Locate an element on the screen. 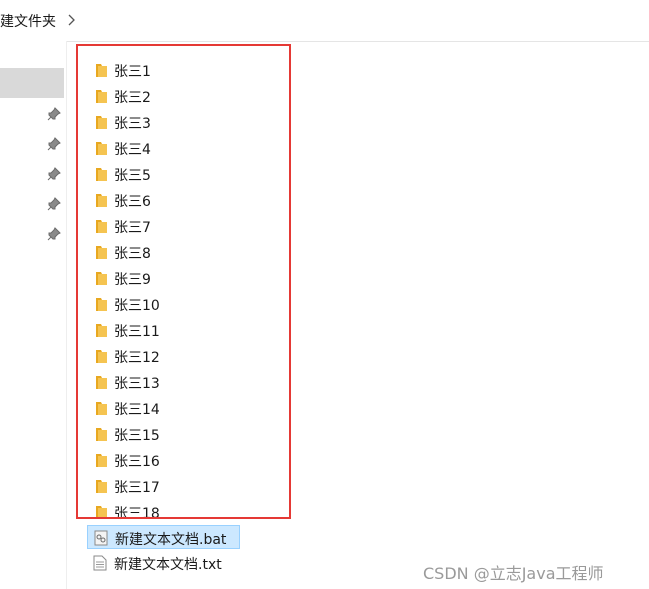 The width and height of the screenshot is (649, 589). folder-name: 张三14 is located at coordinates (137, 410).